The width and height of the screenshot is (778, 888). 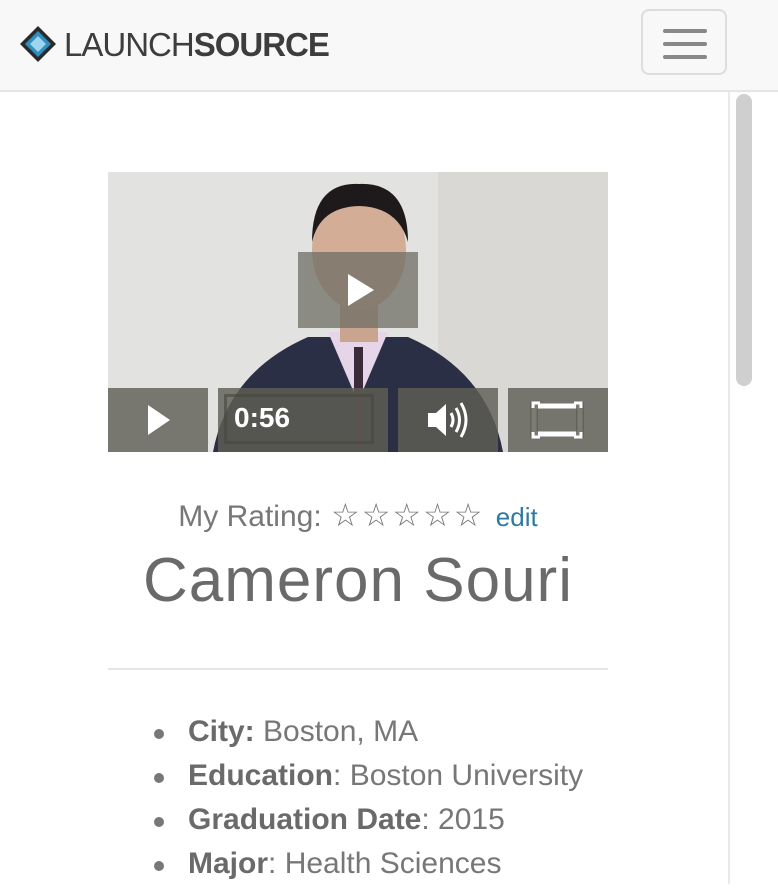 What do you see at coordinates (462, 775) in the screenshot?
I see `detail-value: Boston University` at bounding box center [462, 775].